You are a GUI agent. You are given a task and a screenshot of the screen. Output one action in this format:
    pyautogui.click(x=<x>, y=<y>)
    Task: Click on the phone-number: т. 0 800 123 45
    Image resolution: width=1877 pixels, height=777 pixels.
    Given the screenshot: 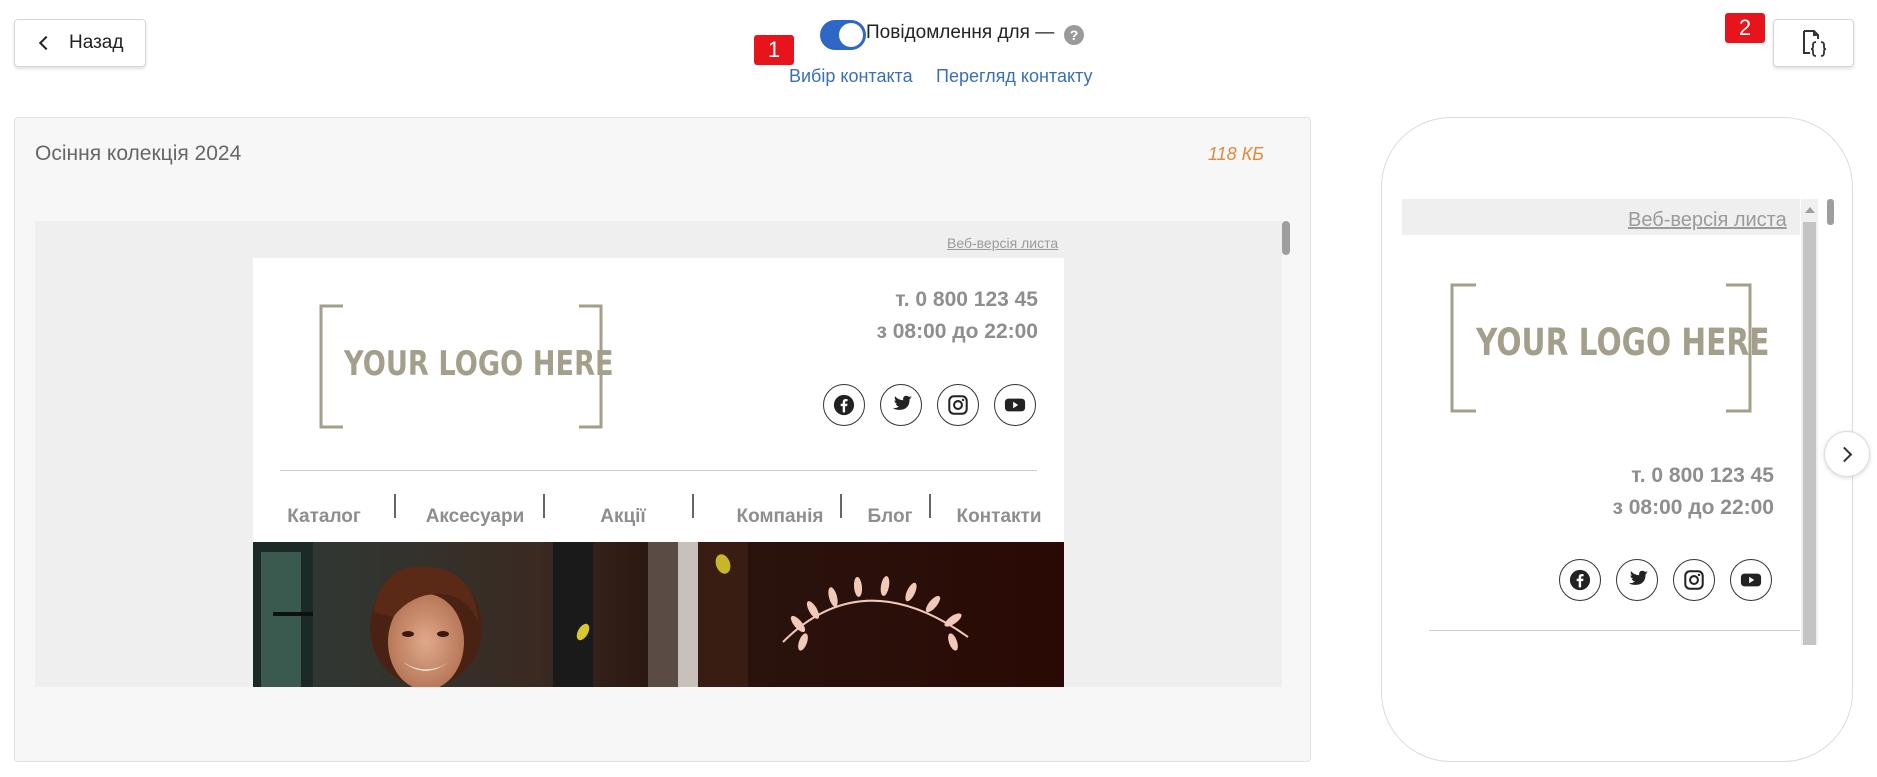 What is the action you would take?
    pyautogui.click(x=966, y=299)
    